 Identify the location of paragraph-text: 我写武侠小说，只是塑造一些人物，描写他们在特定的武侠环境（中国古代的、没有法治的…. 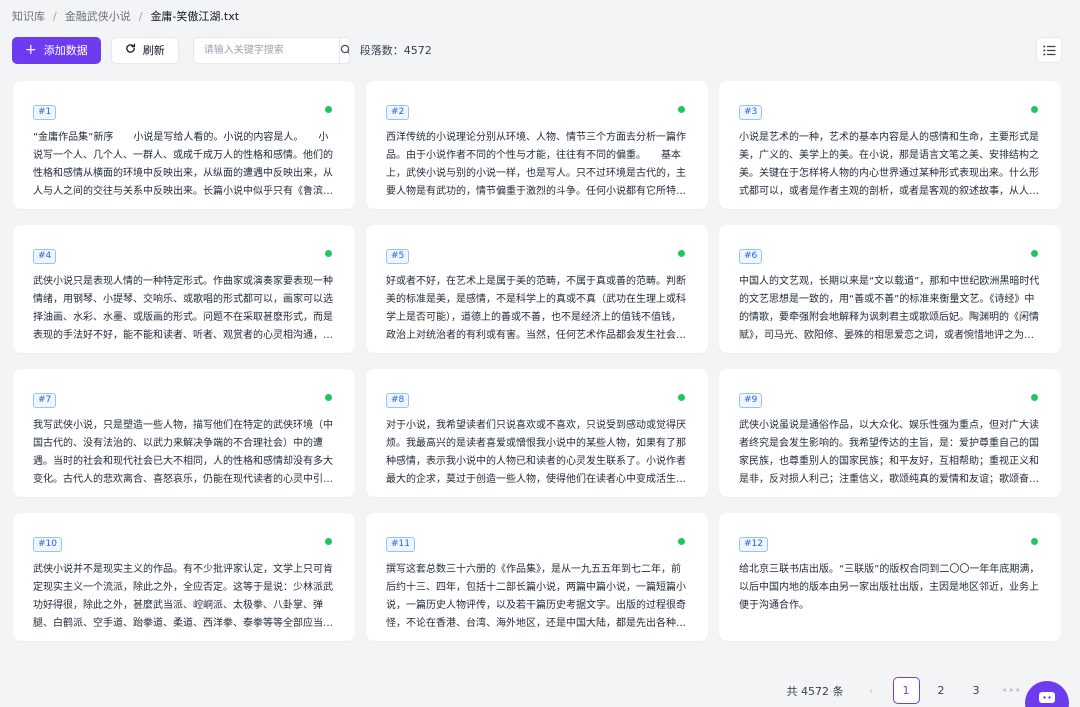
(183, 452).